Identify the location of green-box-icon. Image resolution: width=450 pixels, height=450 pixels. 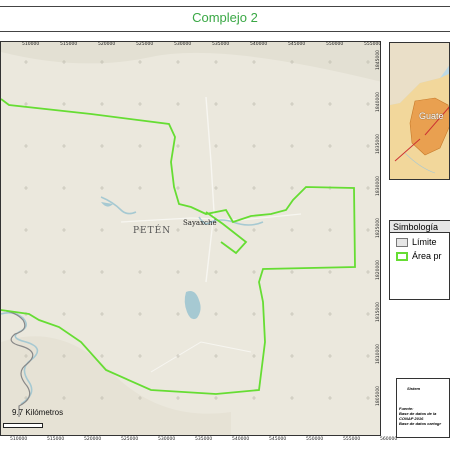
(402, 257).